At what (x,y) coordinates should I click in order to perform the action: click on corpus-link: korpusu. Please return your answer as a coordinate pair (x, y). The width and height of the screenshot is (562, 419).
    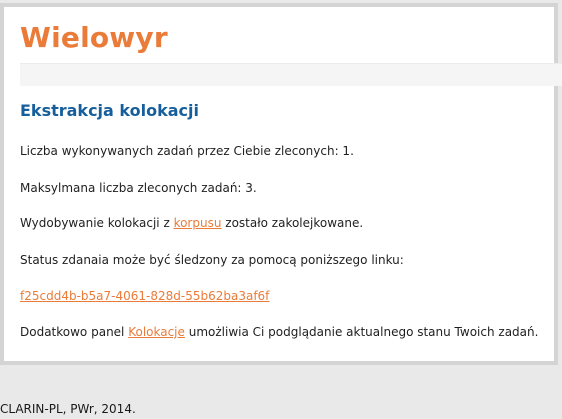
    Looking at the image, I should click on (198, 223).